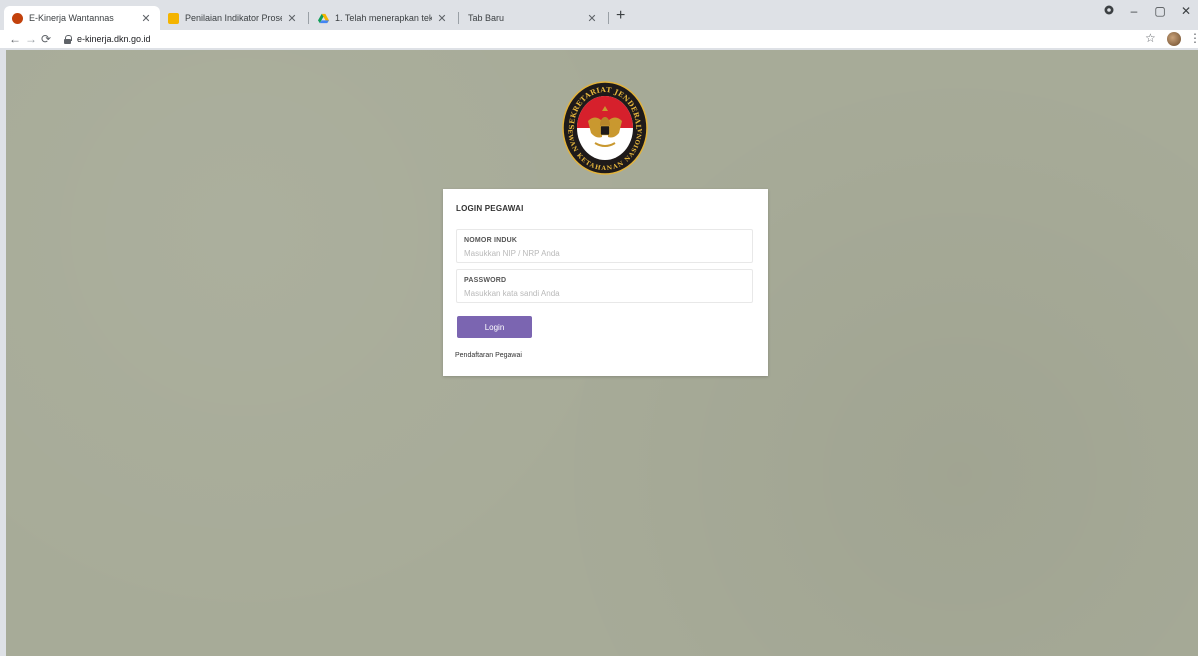 This screenshot has height=656, width=1198. Describe the element at coordinates (71, 18) in the screenshot. I see `tab-title: E-Kinerja Wantannas` at that location.